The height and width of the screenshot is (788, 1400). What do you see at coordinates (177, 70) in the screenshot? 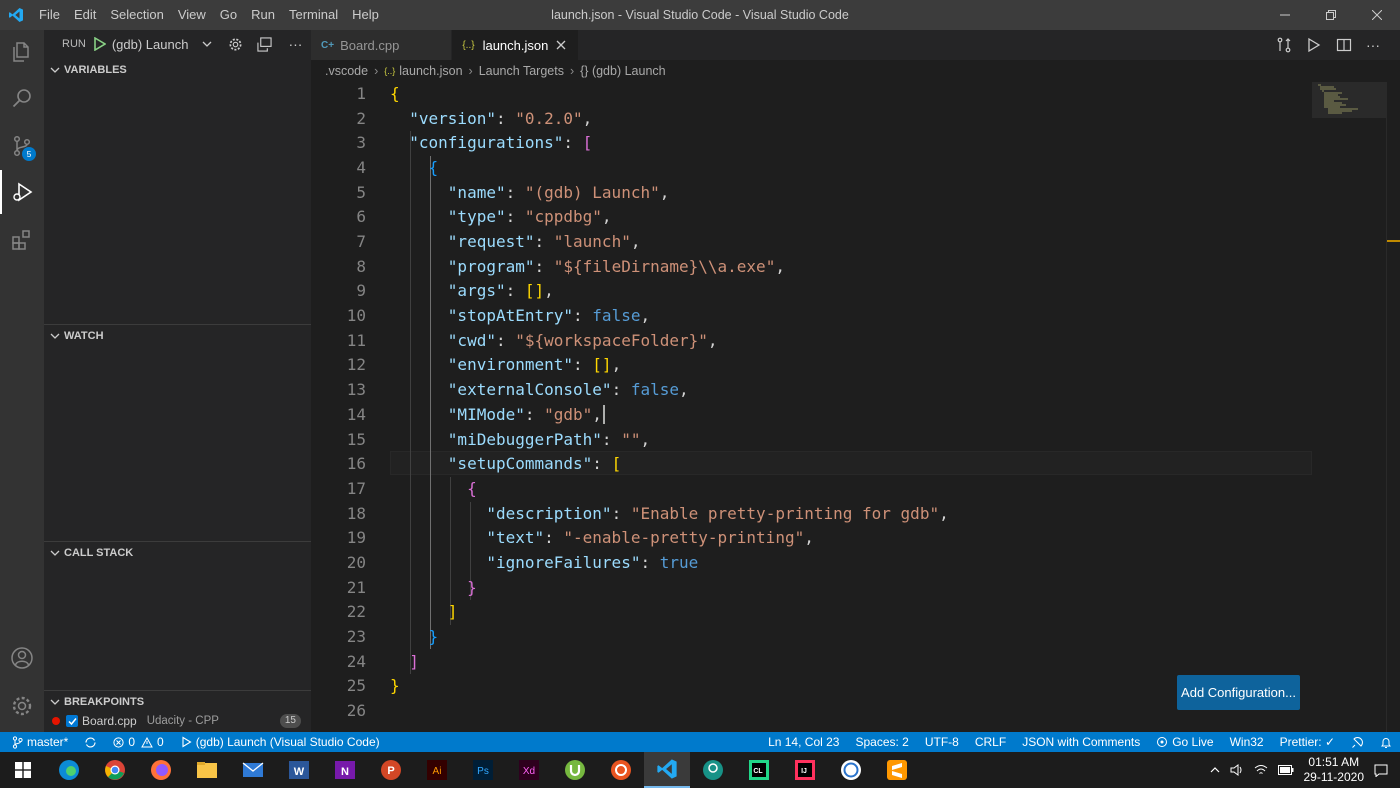
I see `variables-section-header: VARIABLES` at bounding box center [177, 70].